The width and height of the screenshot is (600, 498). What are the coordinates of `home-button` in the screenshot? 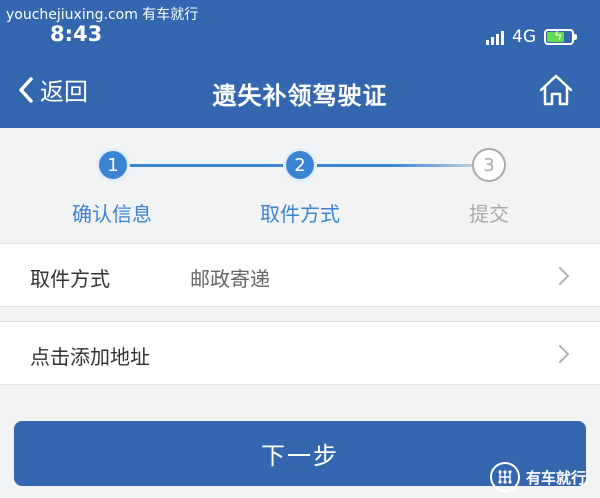 It's located at (556, 92).